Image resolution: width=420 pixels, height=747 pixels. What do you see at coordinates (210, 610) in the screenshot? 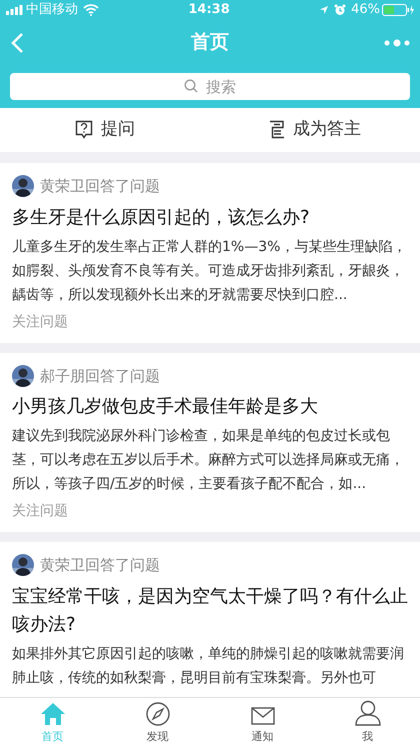
I see `question-title: 宝宝经常干咳，是因为空气太干燥了吗？有什么止咳办法?` at bounding box center [210, 610].